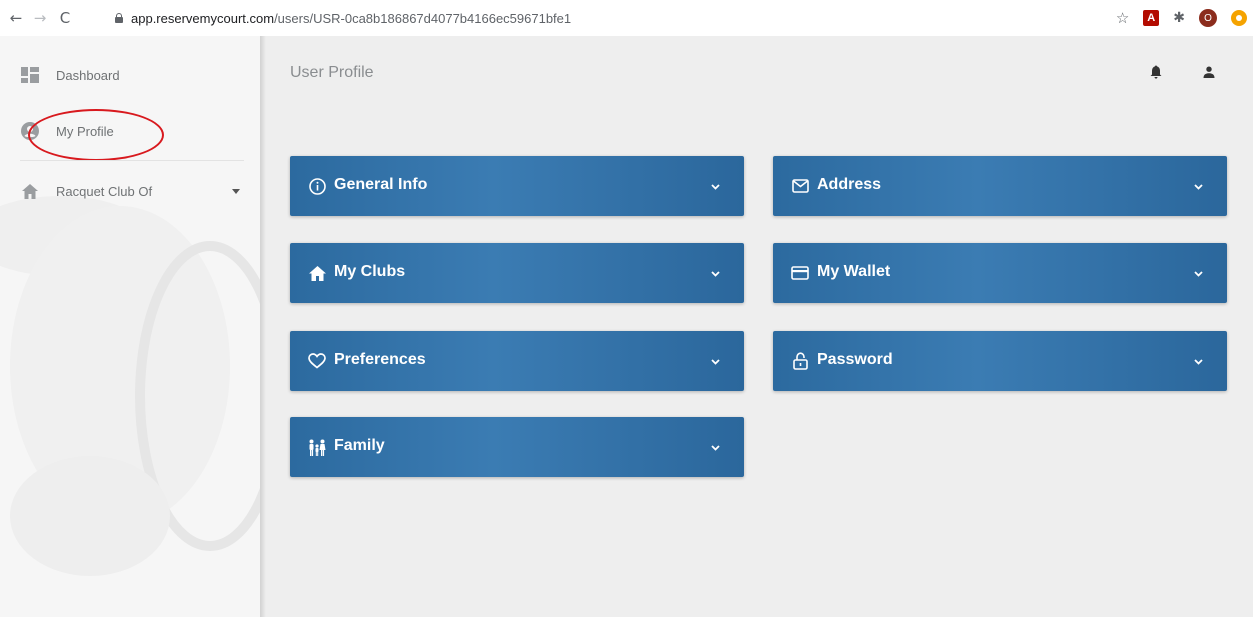  What do you see at coordinates (96, 135) in the screenshot?
I see `annotation-circle` at bounding box center [96, 135].